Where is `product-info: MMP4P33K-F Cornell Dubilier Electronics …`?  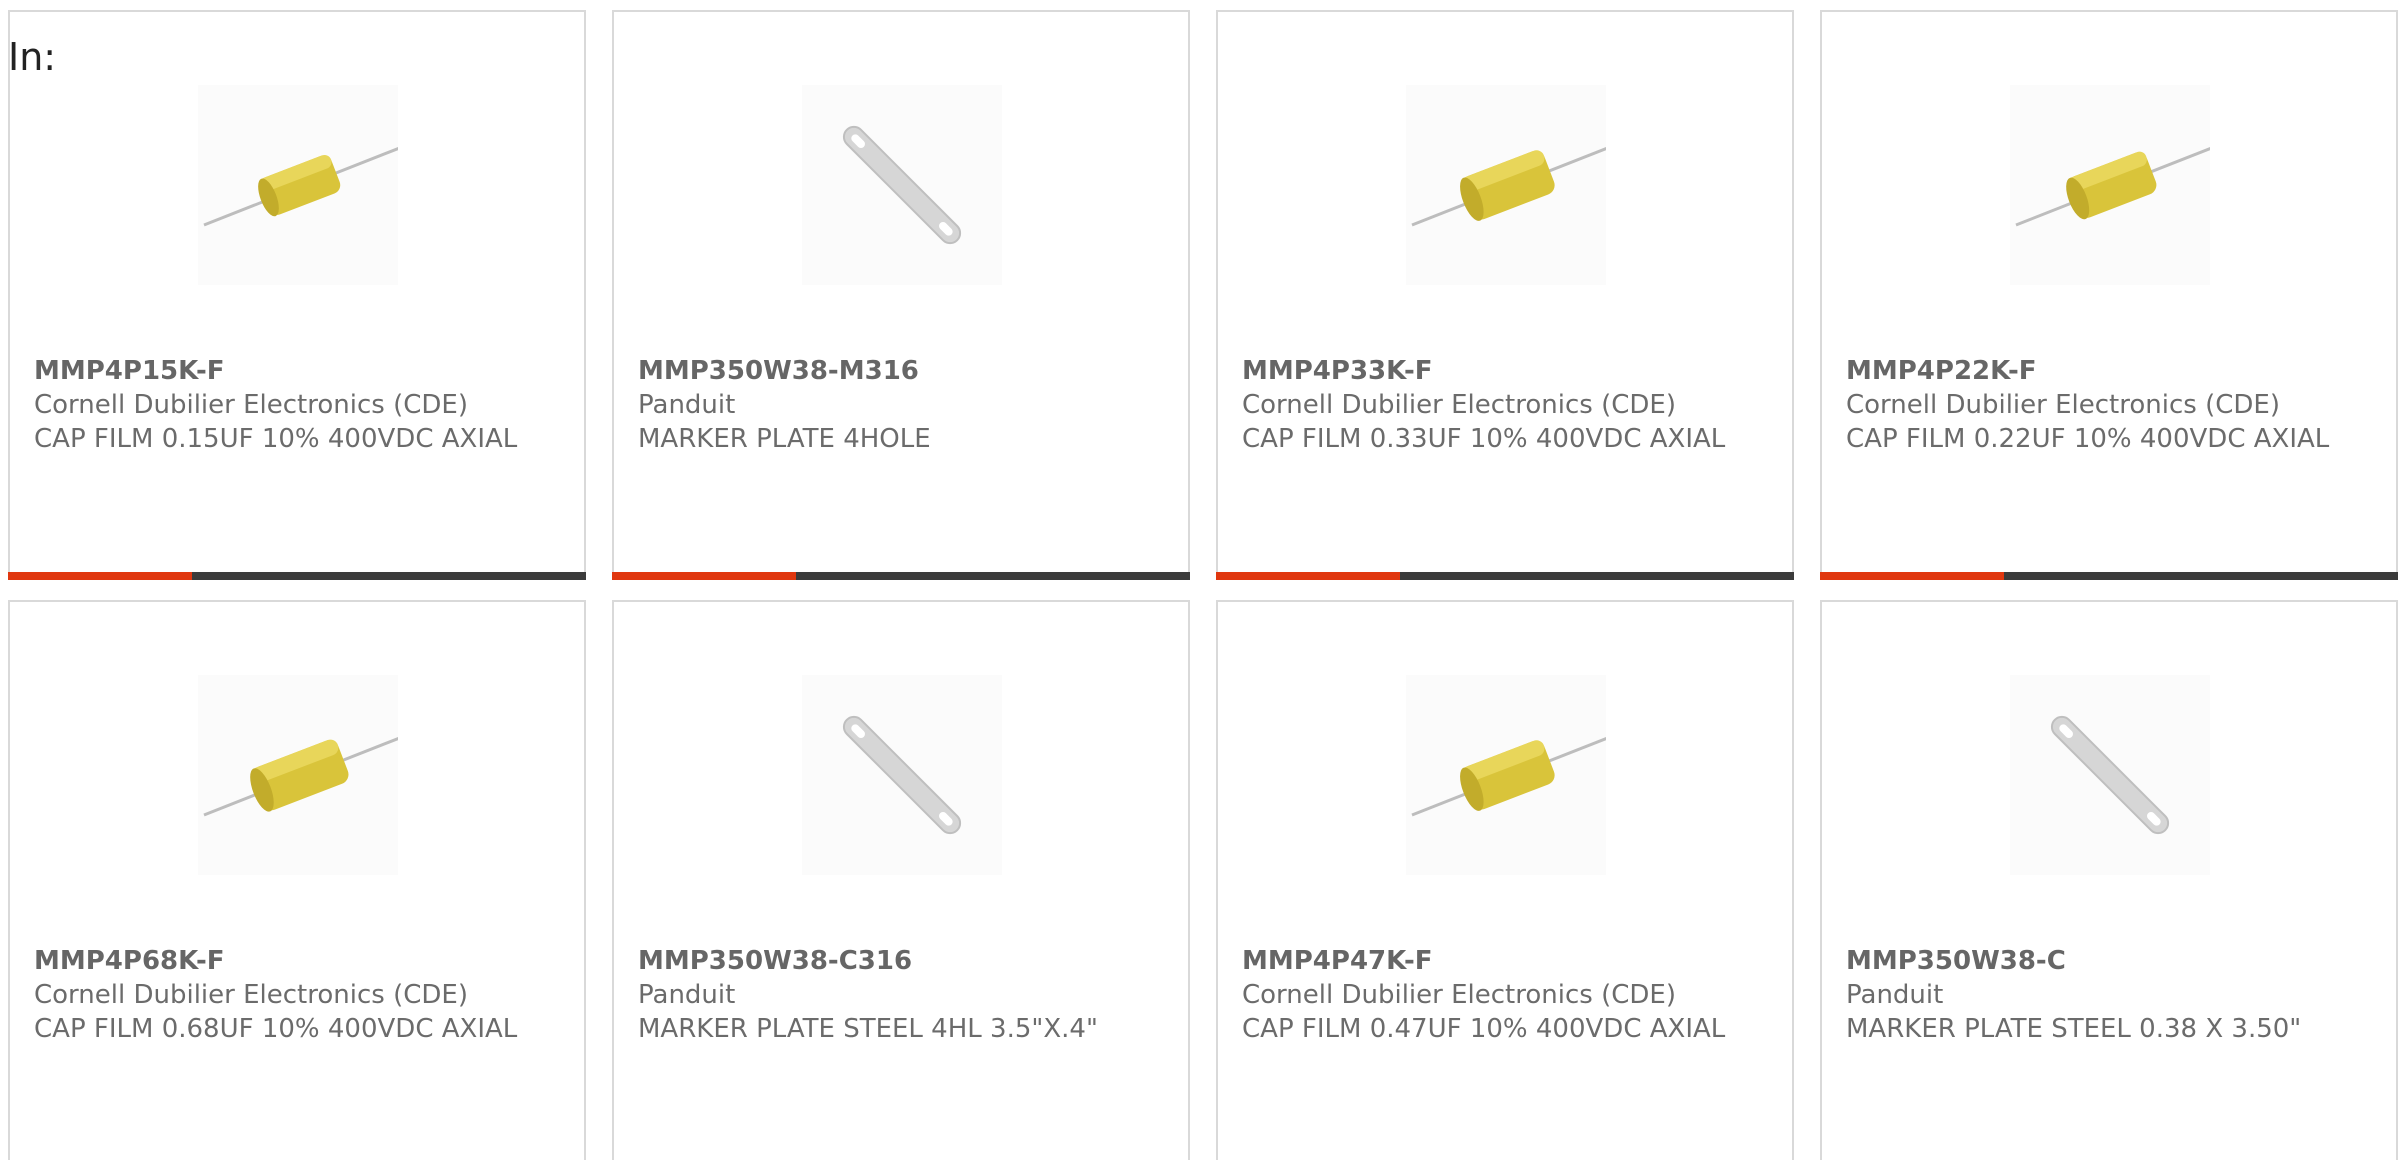
product-info: MMP4P33K-F Cornell Dubilier Electronics … is located at coordinates (1502, 405).